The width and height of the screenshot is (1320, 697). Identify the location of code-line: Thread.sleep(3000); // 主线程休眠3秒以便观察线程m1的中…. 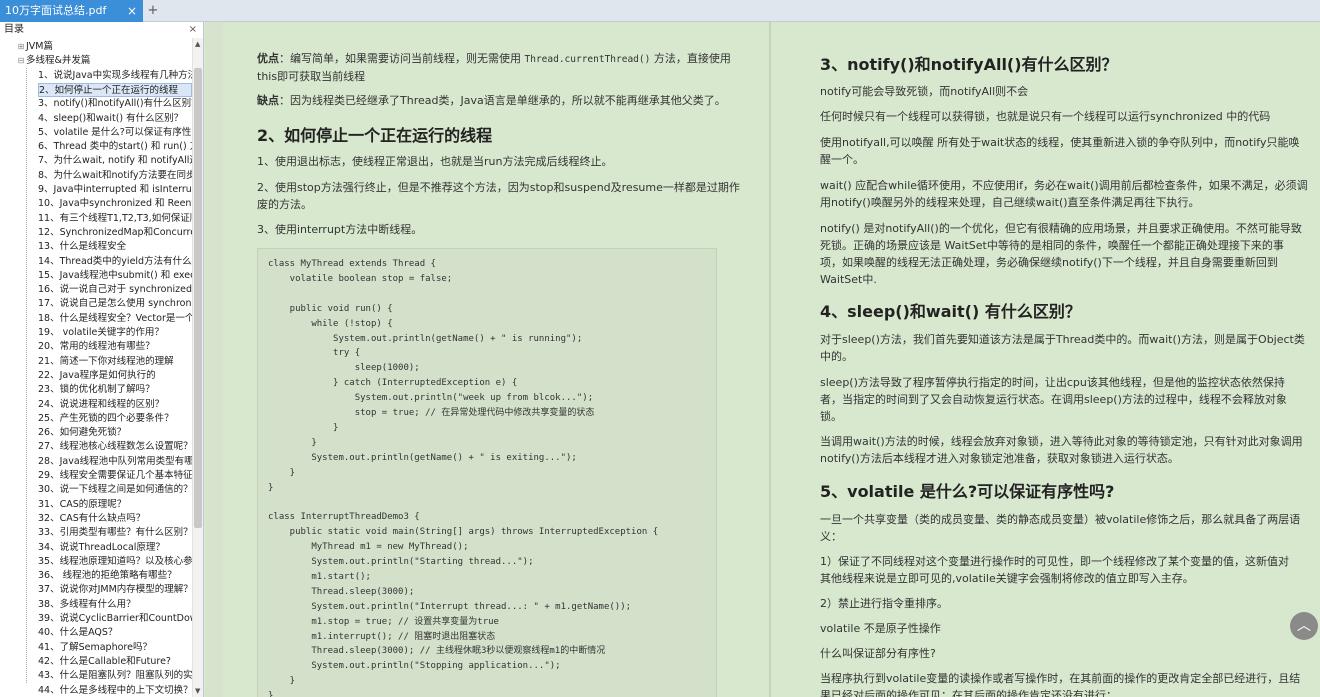
(437, 651).